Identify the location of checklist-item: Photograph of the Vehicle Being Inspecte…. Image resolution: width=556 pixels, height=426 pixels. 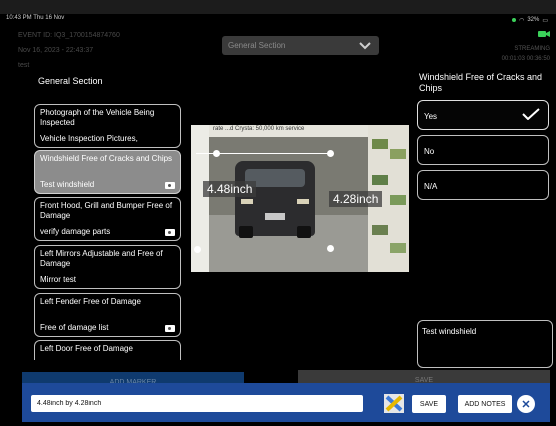
(107, 126).